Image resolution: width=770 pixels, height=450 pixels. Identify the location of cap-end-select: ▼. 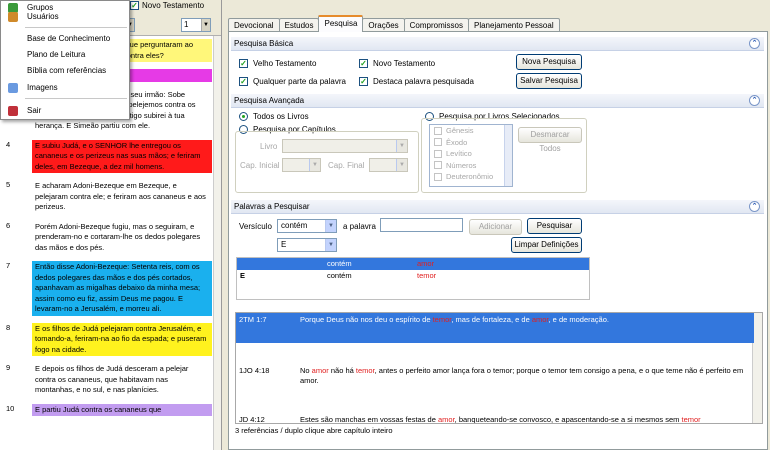
(388, 165).